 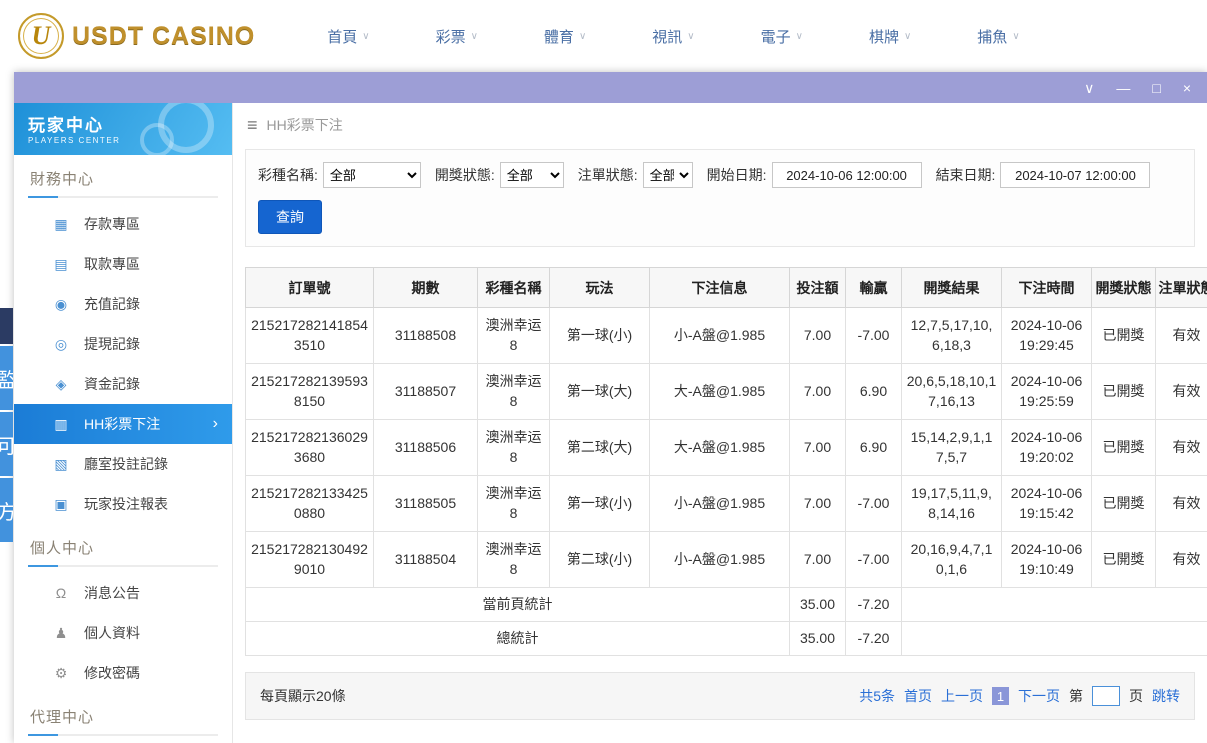 What do you see at coordinates (425, 335) in the screenshot?
I see `table-cell: 31188508` at bounding box center [425, 335].